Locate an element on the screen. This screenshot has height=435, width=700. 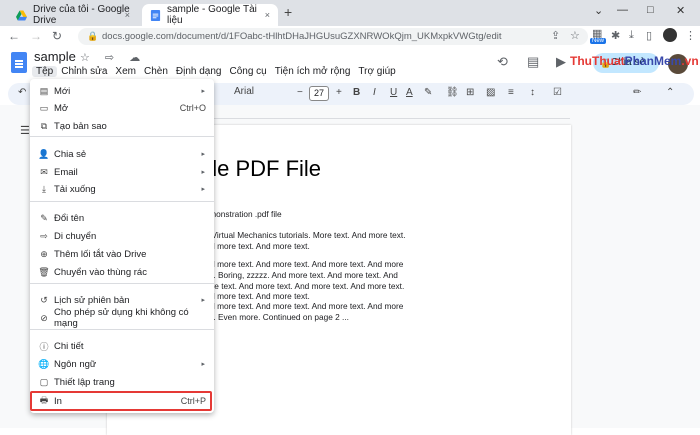
link-icon: ⛓ is located at coordinates (452, 92).